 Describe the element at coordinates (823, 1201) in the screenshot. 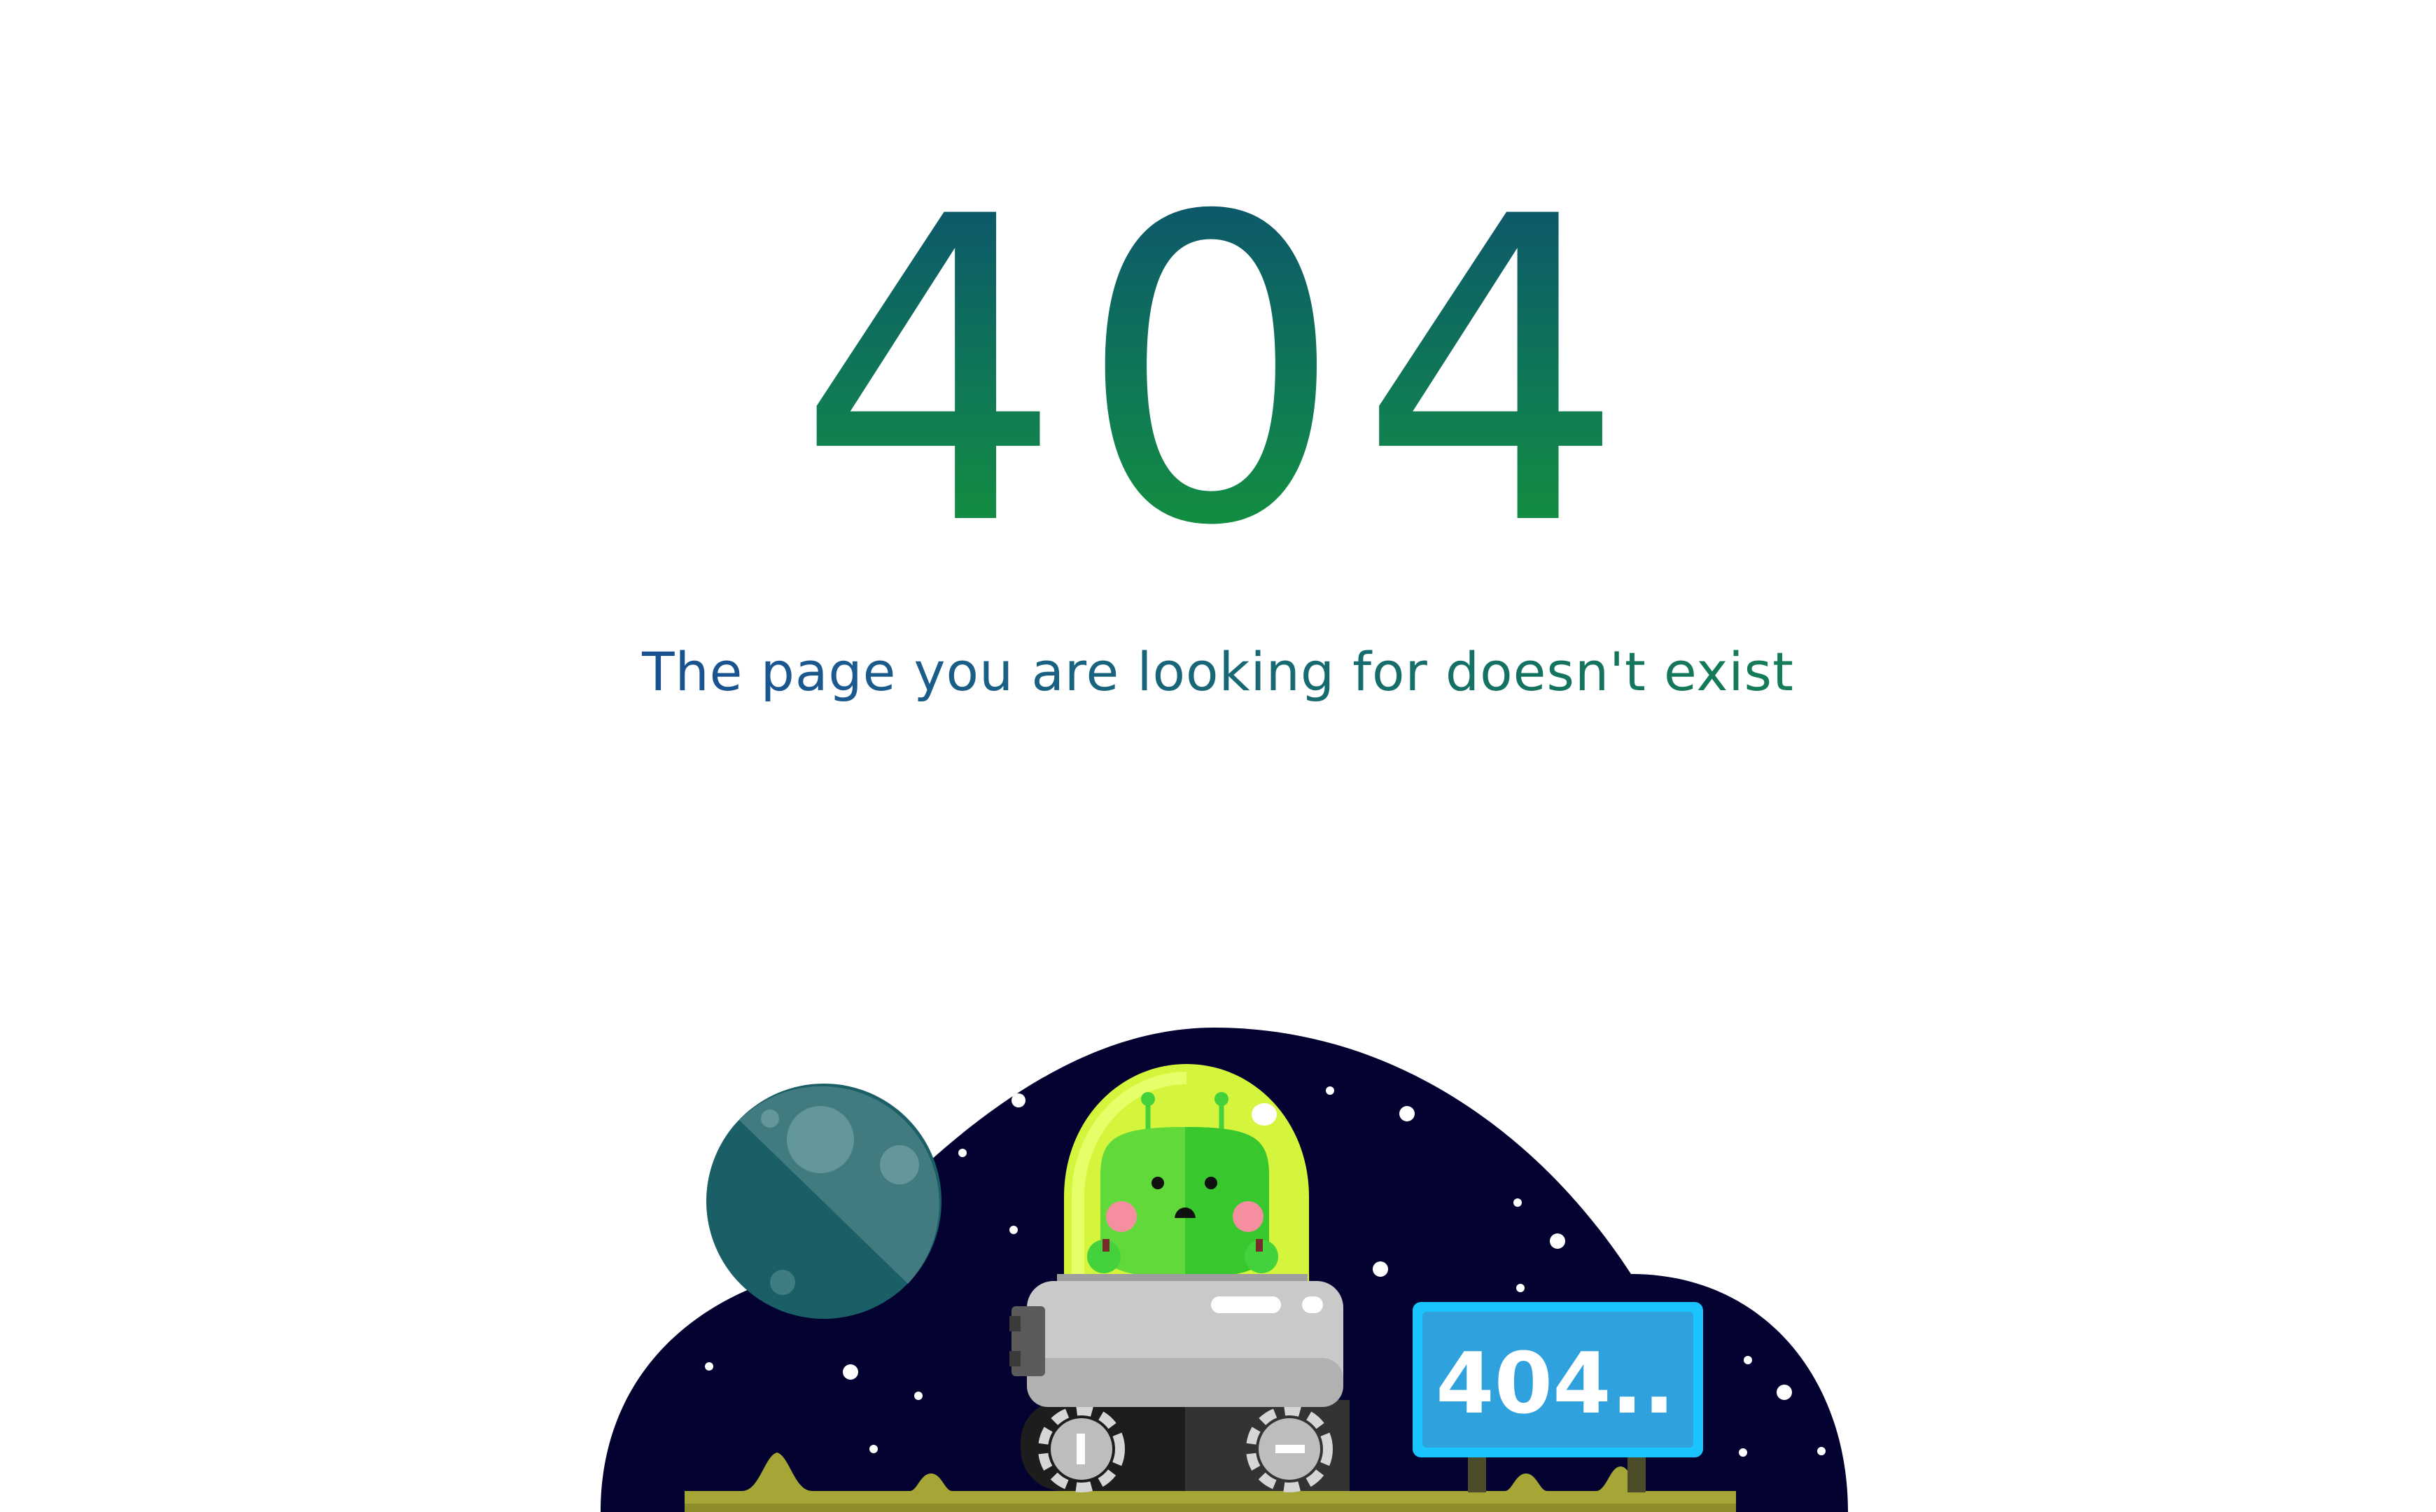

I see `planet-icon` at that location.